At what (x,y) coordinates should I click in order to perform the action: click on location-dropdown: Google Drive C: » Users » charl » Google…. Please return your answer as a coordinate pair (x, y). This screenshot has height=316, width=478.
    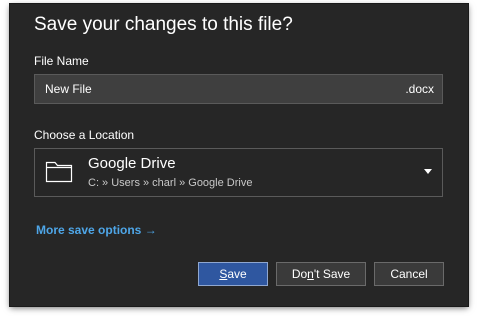
    Looking at the image, I should click on (238, 172).